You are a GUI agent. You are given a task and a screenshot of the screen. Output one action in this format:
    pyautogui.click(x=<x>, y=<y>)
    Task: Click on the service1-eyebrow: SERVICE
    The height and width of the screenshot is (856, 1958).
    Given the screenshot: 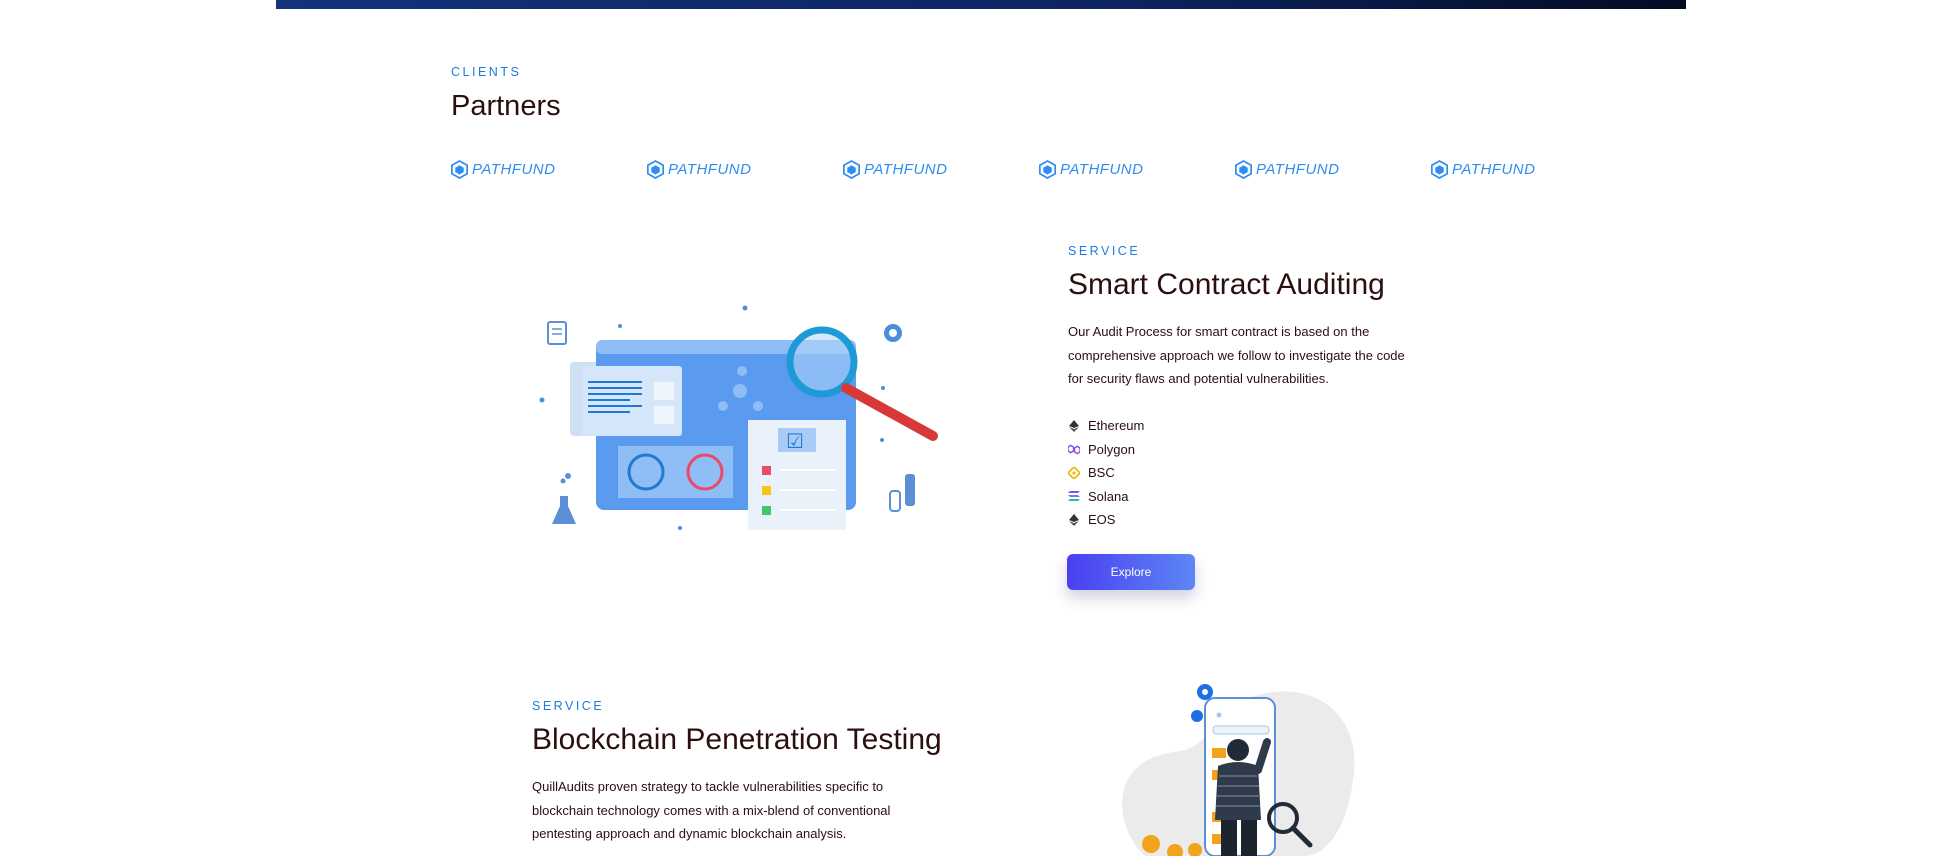 What is the action you would take?
    pyautogui.click(x=1104, y=251)
    